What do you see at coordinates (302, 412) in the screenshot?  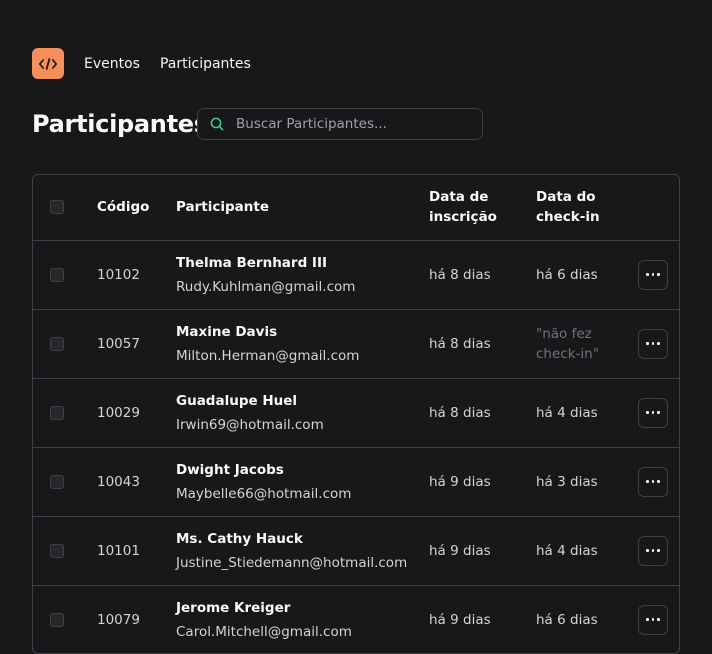 I see `participant-cell: Guadalupe Huel Irwin69@hotmail.com` at bounding box center [302, 412].